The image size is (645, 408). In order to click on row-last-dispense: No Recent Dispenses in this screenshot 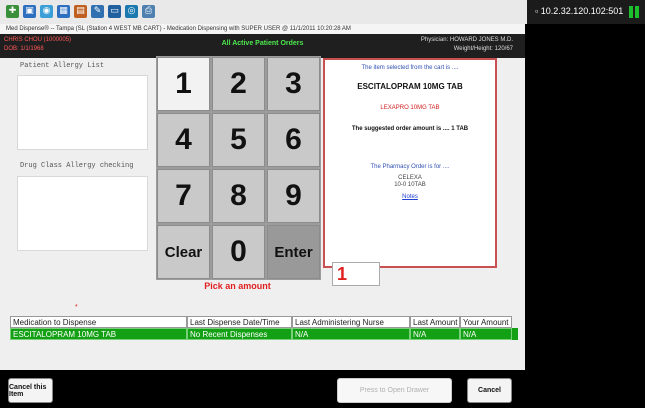, I will do `click(239, 334)`.